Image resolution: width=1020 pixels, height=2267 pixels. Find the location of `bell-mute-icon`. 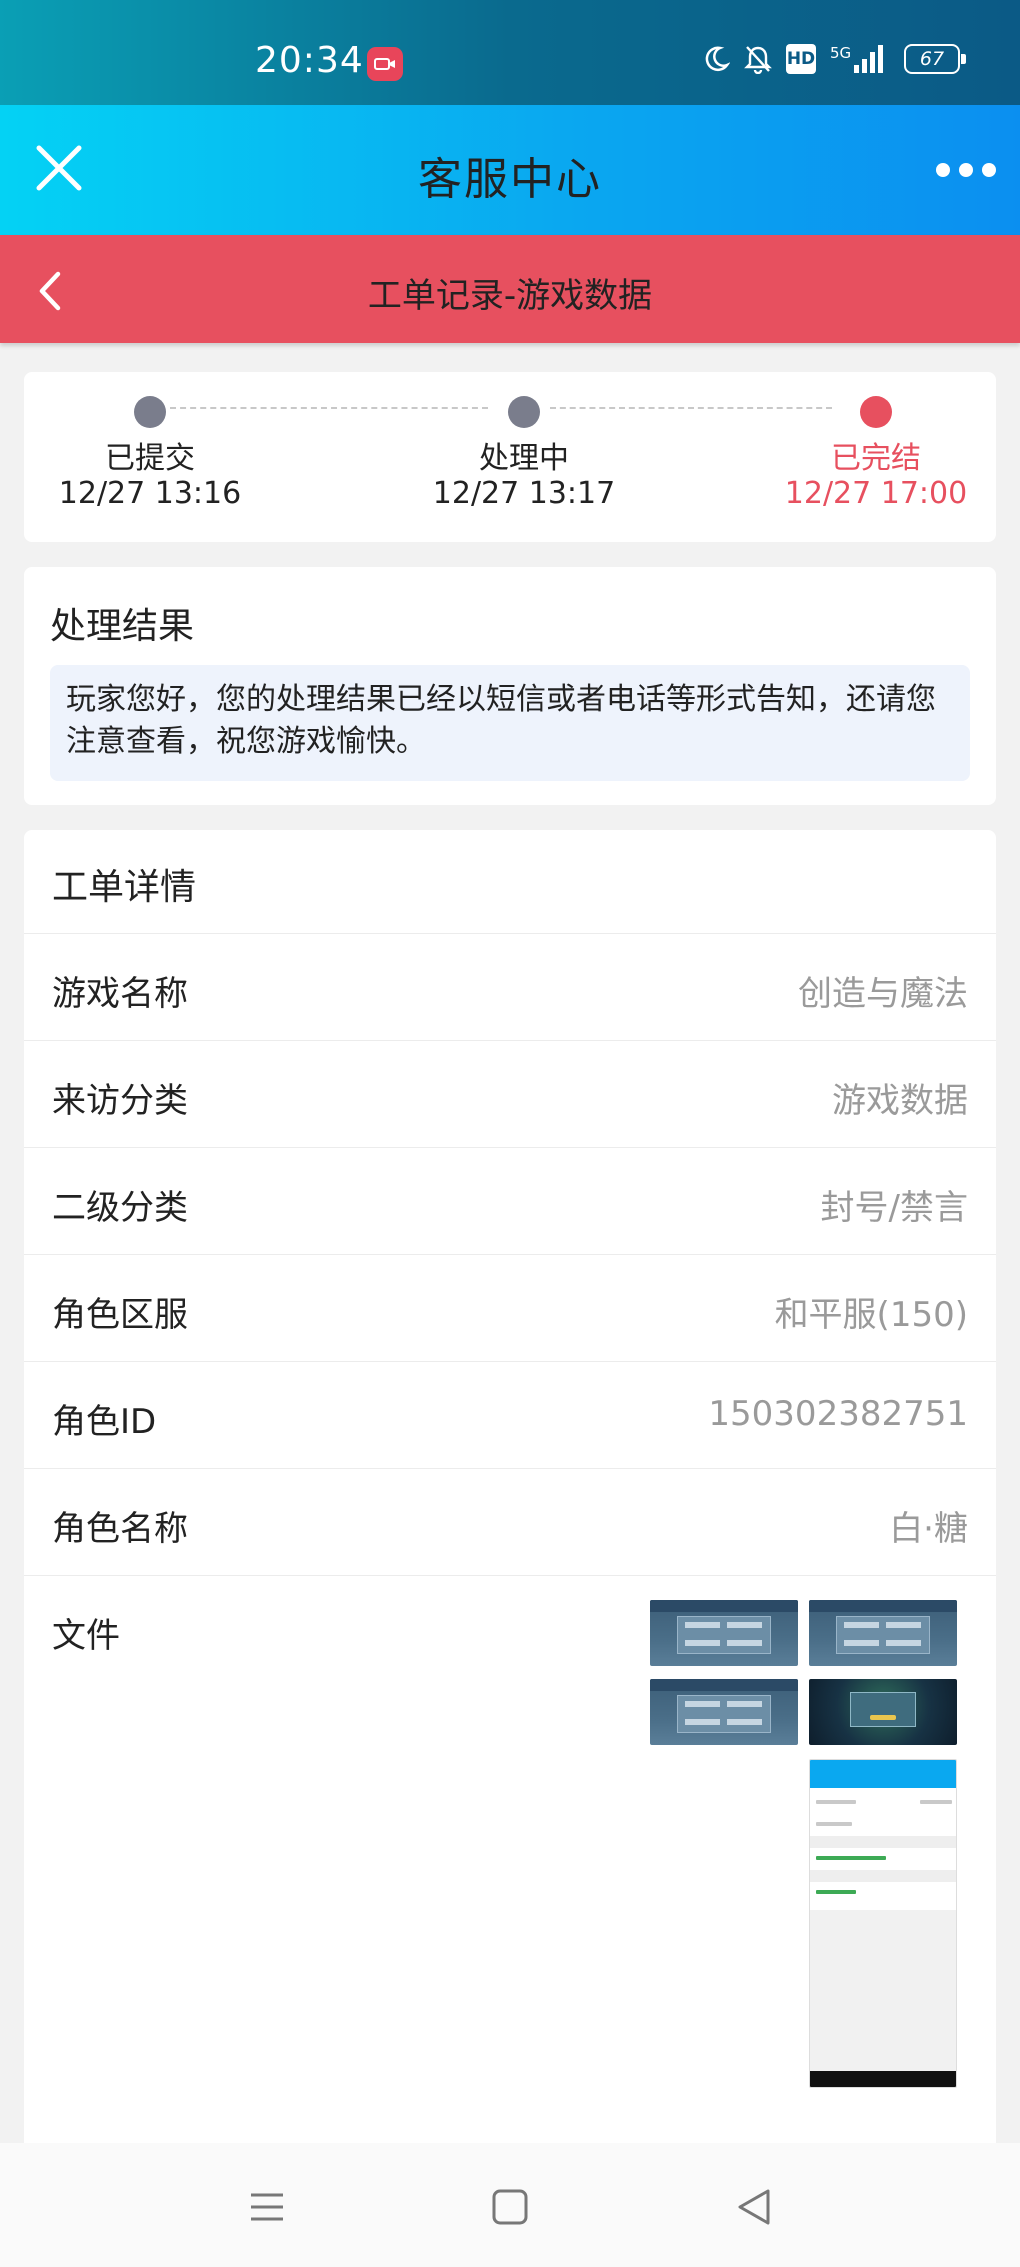

bell-mute-icon is located at coordinates (758, 59).